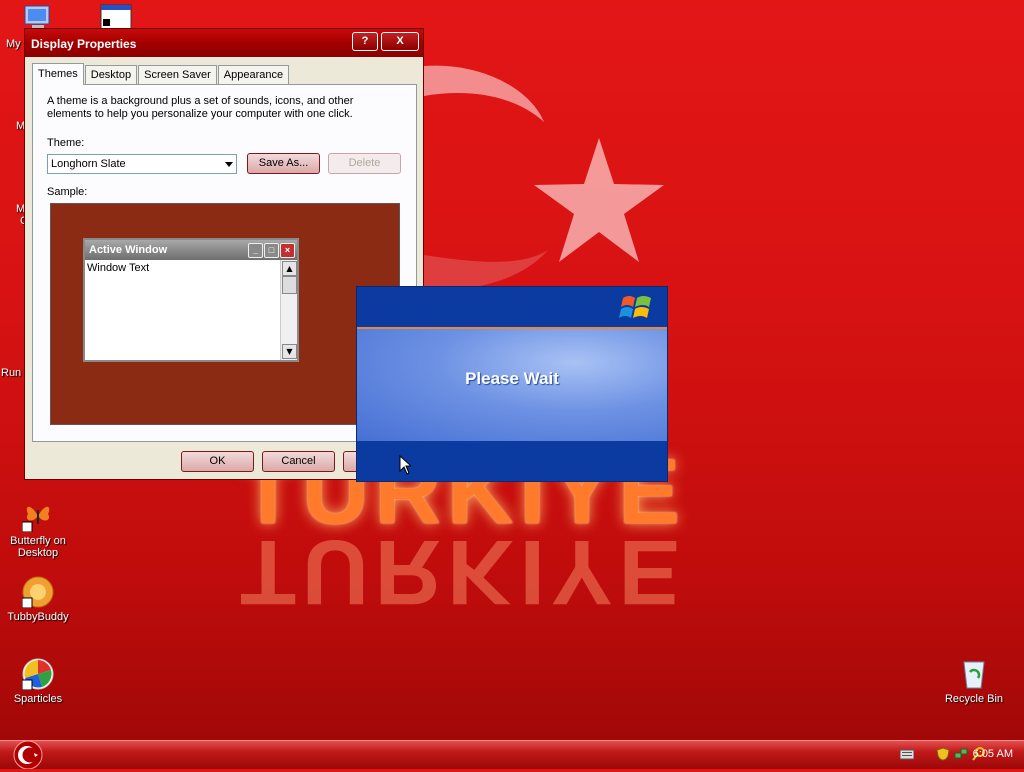  What do you see at coordinates (177, 75) in the screenshot?
I see `tab-screen-saver: Screen Saver` at bounding box center [177, 75].